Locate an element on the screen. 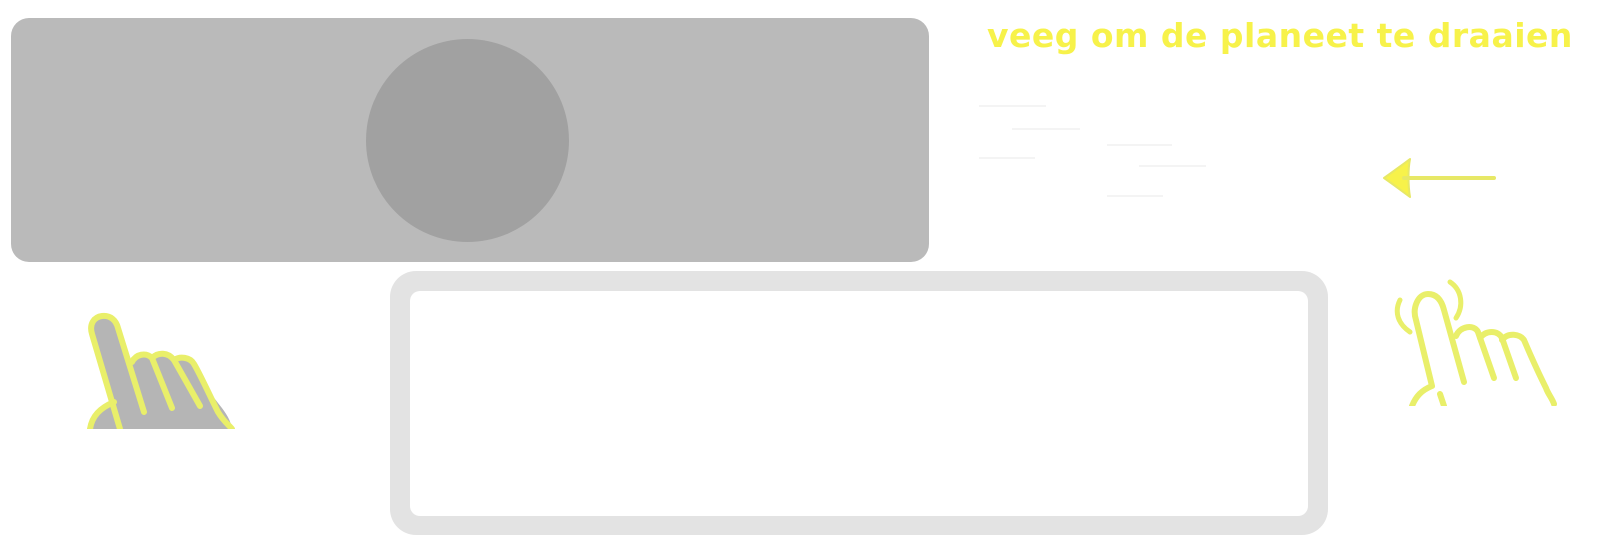 This screenshot has height=550, width=1605. arrow-left-icon is located at coordinates (1439, 178).